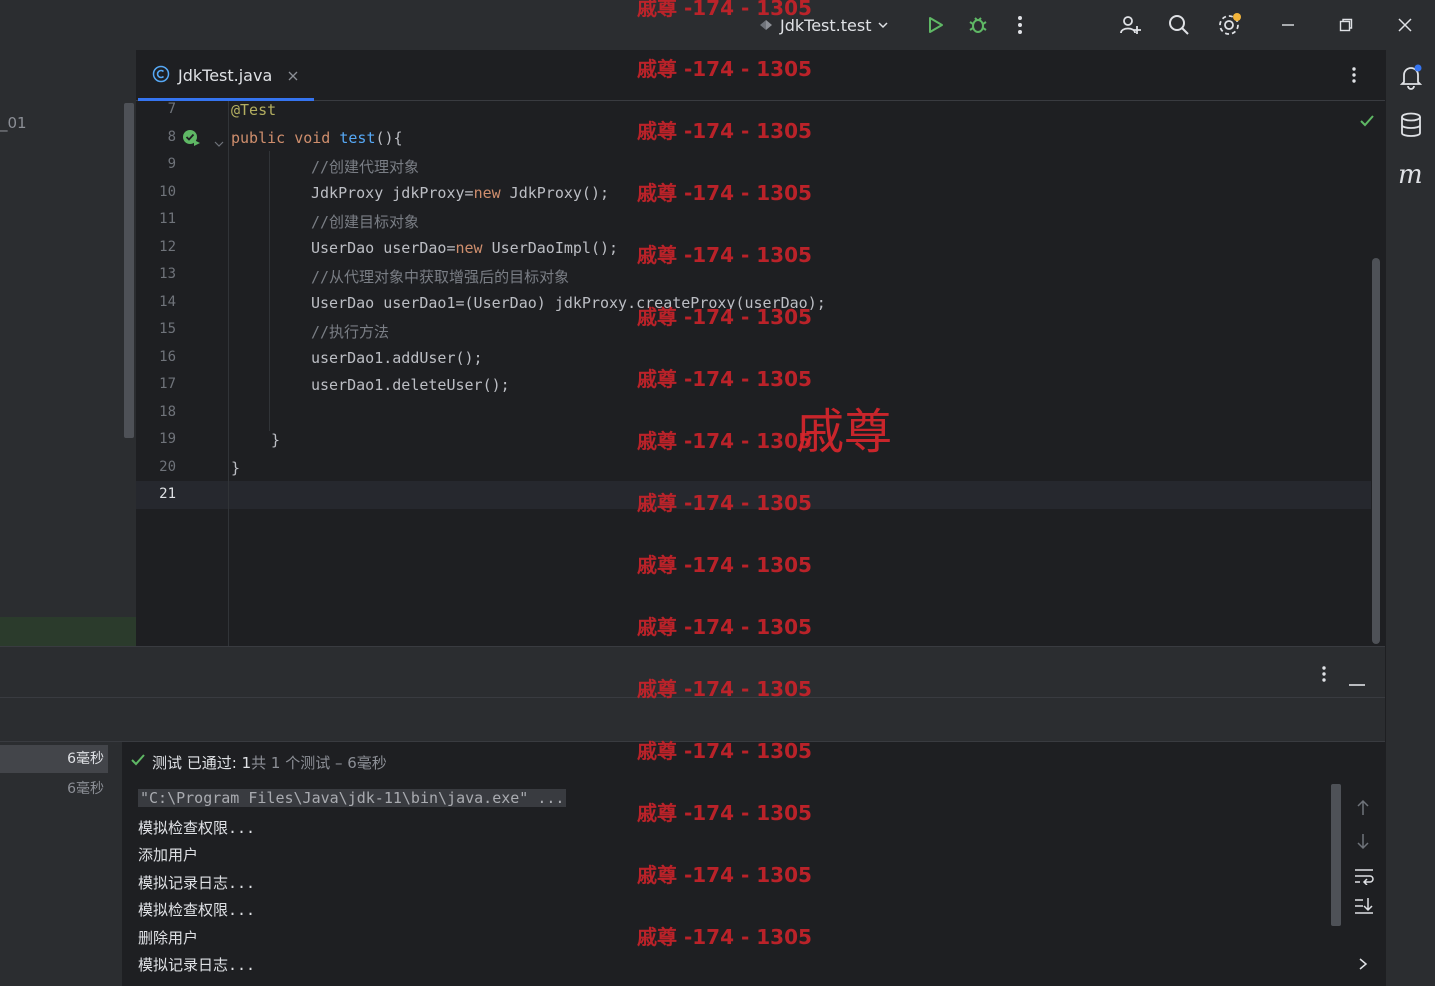 The image size is (1435, 986). Describe the element at coordinates (550, 248) in the screenshot. I see `code-token: UserDaoImpl();` at that location.